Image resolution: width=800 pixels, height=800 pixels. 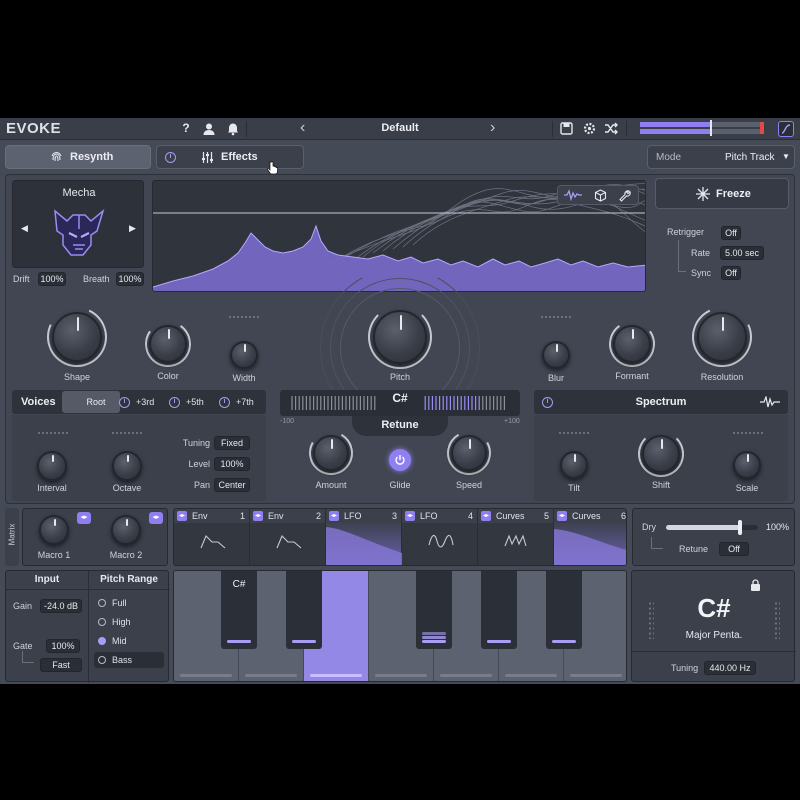 I want to click on pitch-knob, so click(x=400, y=337).